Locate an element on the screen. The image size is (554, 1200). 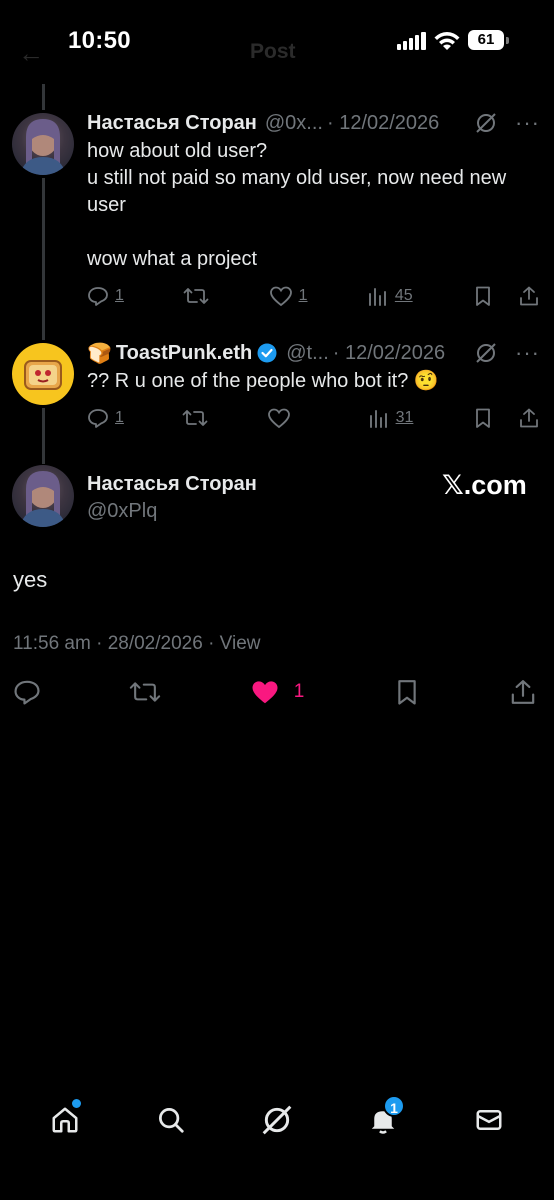
bottom-nav: 1 is located at coordinates (277, 1120).